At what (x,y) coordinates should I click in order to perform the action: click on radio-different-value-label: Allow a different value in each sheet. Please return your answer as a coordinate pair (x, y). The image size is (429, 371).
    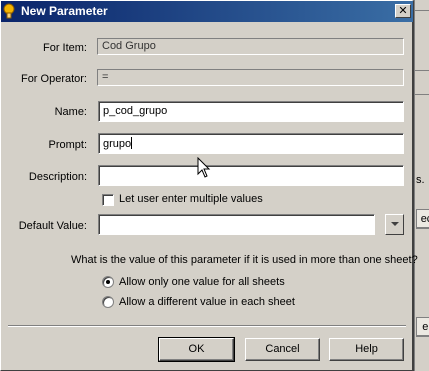
    Looking at the image, I should click on (207, 302).